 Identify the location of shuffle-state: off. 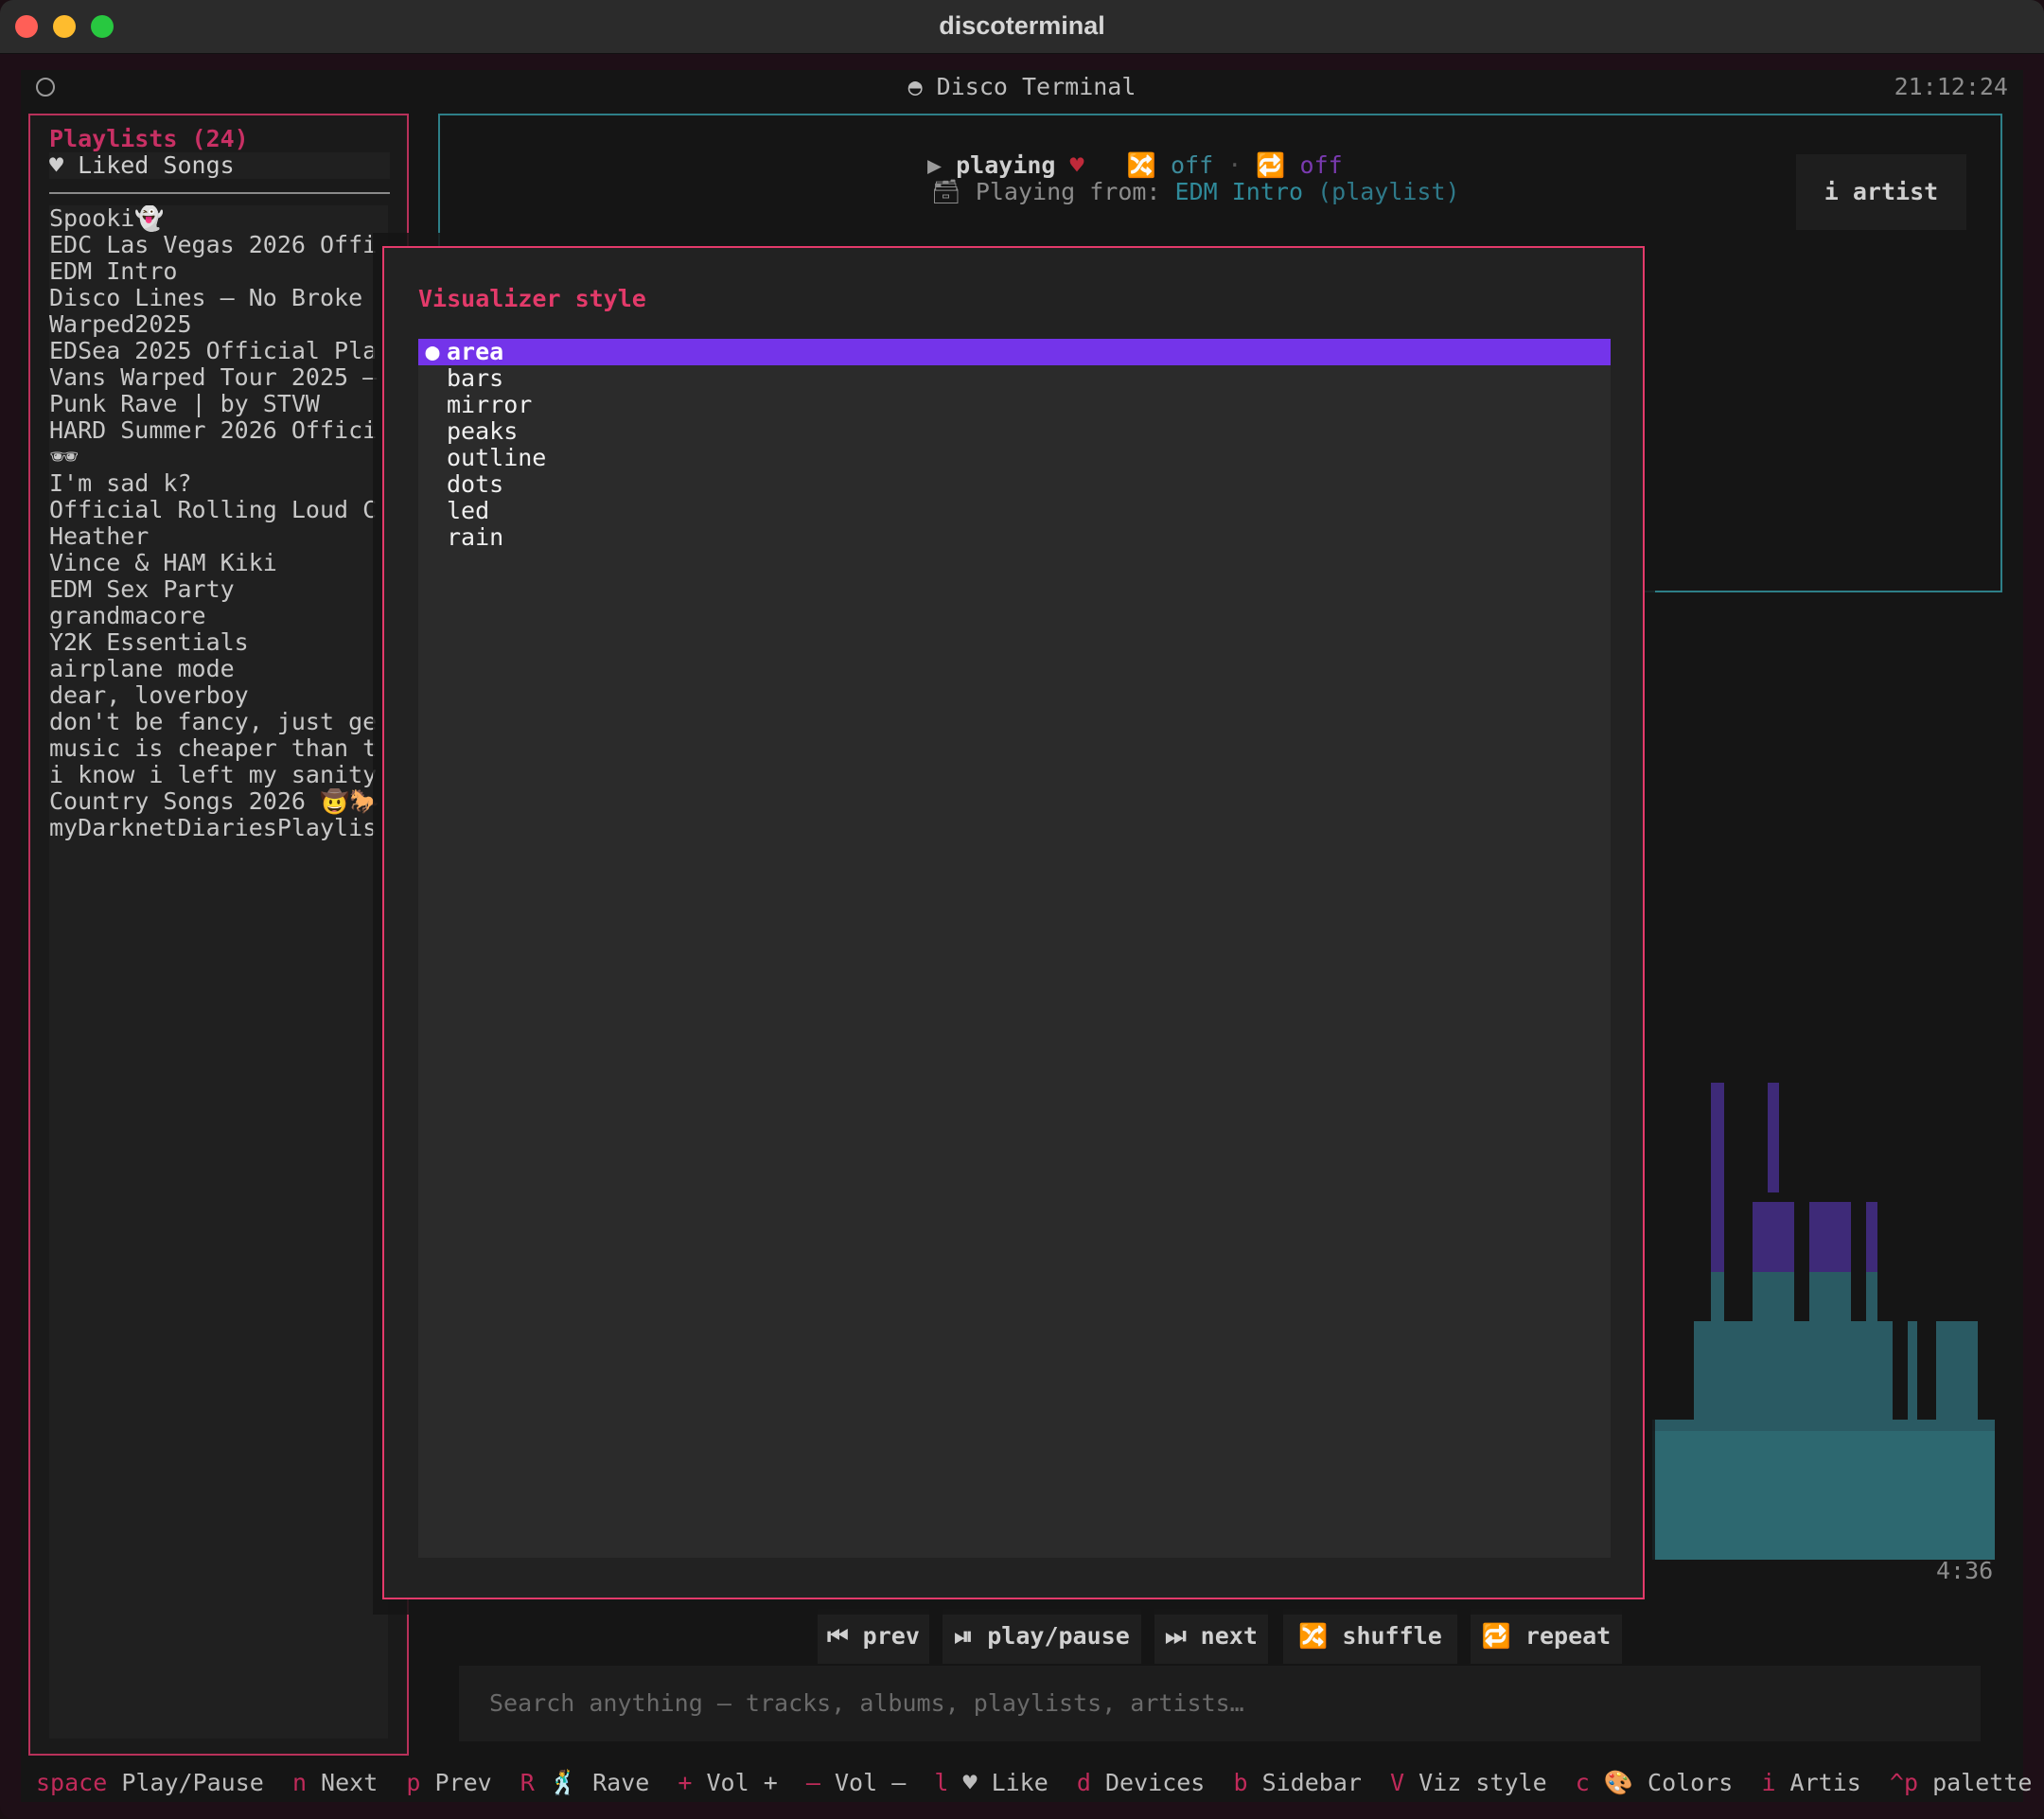
(1192, 165).